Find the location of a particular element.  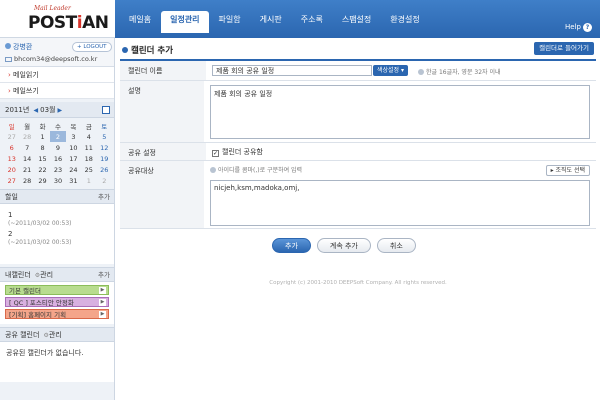

calendar-day: 25 is located at coordinates (88, 169).